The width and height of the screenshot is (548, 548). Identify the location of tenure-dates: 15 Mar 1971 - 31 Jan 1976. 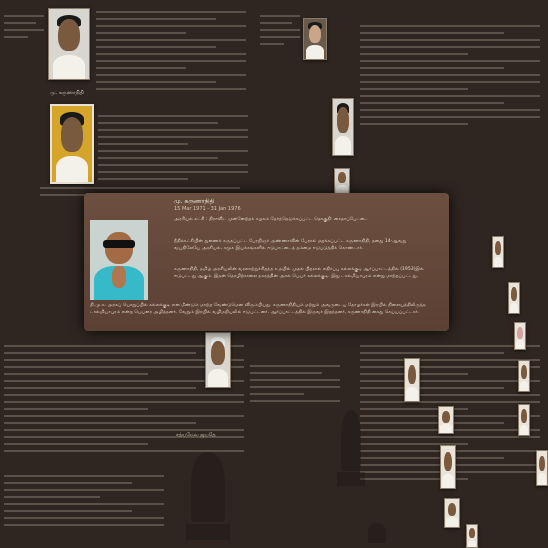
(207, 209).